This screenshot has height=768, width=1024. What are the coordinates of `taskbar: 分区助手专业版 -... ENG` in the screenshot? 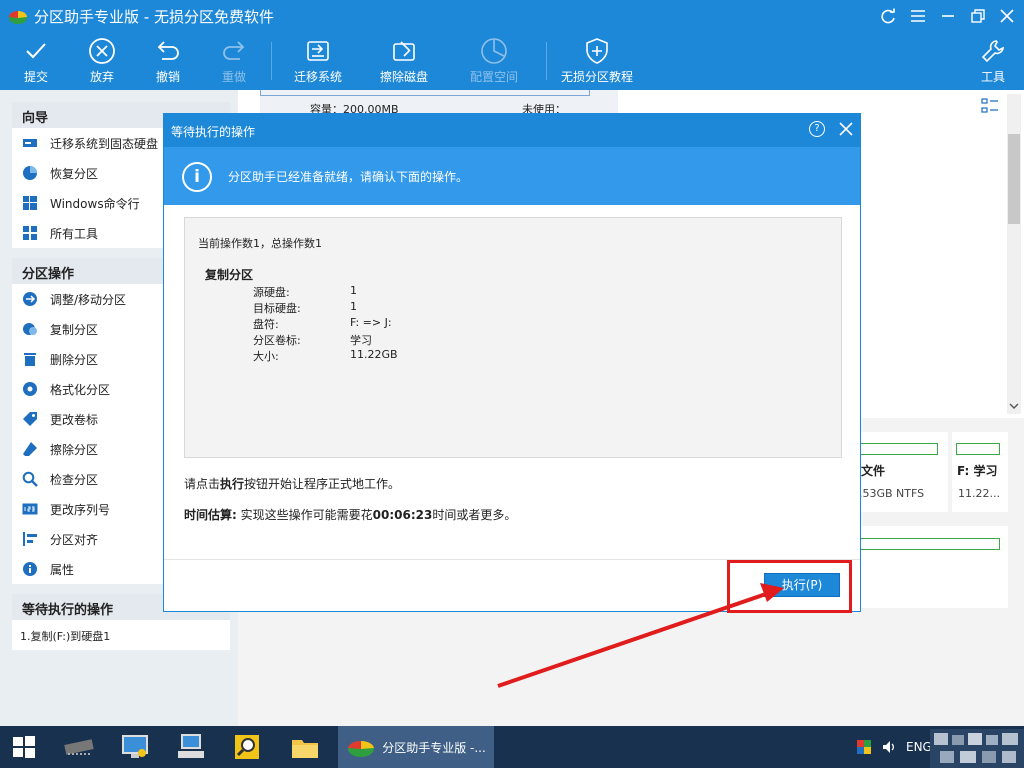 It's located at (512, 747).